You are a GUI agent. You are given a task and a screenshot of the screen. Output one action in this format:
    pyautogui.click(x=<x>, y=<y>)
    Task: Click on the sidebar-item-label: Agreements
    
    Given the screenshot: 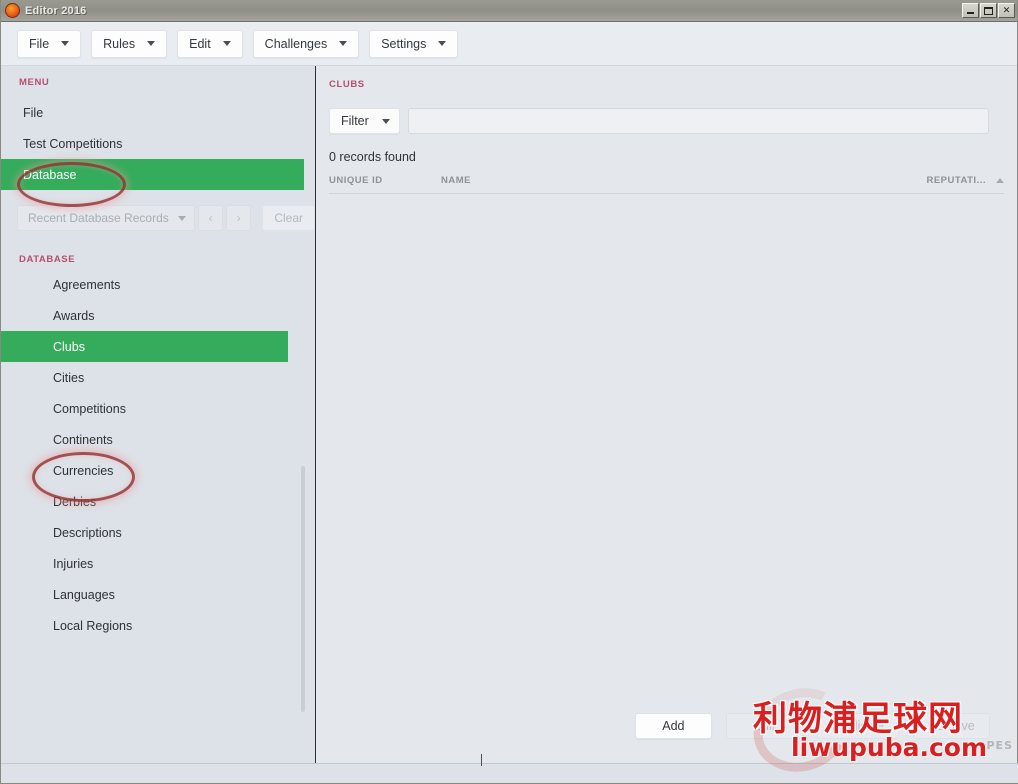 What is the action you would take?
    pyautogui.click(x=87, y=284)
    